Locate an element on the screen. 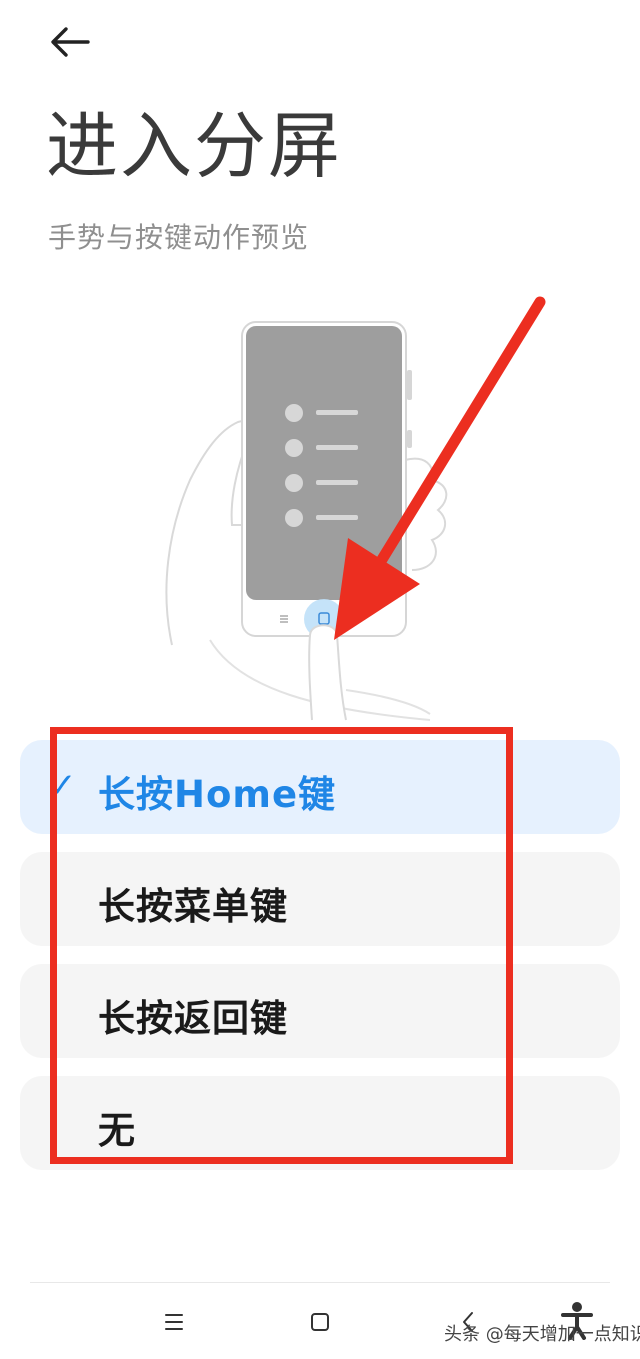 The image size is (640, 1359). option-label: 无 is located at coordinates (117, 1130).